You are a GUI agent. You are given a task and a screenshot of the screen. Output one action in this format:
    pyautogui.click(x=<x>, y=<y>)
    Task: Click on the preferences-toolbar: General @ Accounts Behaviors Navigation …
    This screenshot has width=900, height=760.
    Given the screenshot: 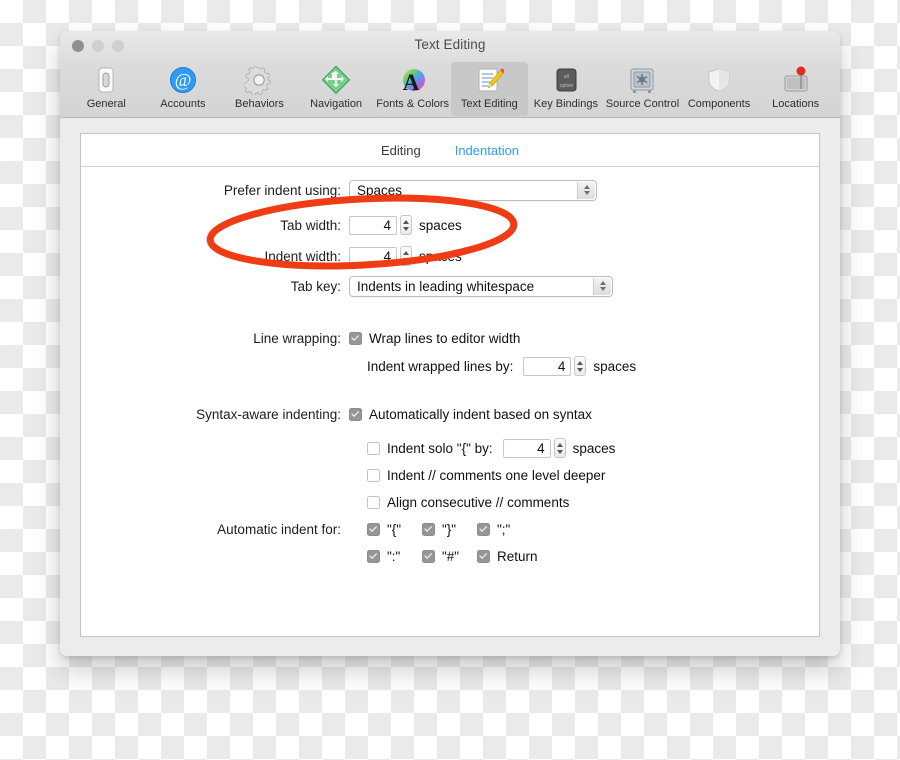 What is the action you would take?
    pyautogui.click(x=450, y=89)
    